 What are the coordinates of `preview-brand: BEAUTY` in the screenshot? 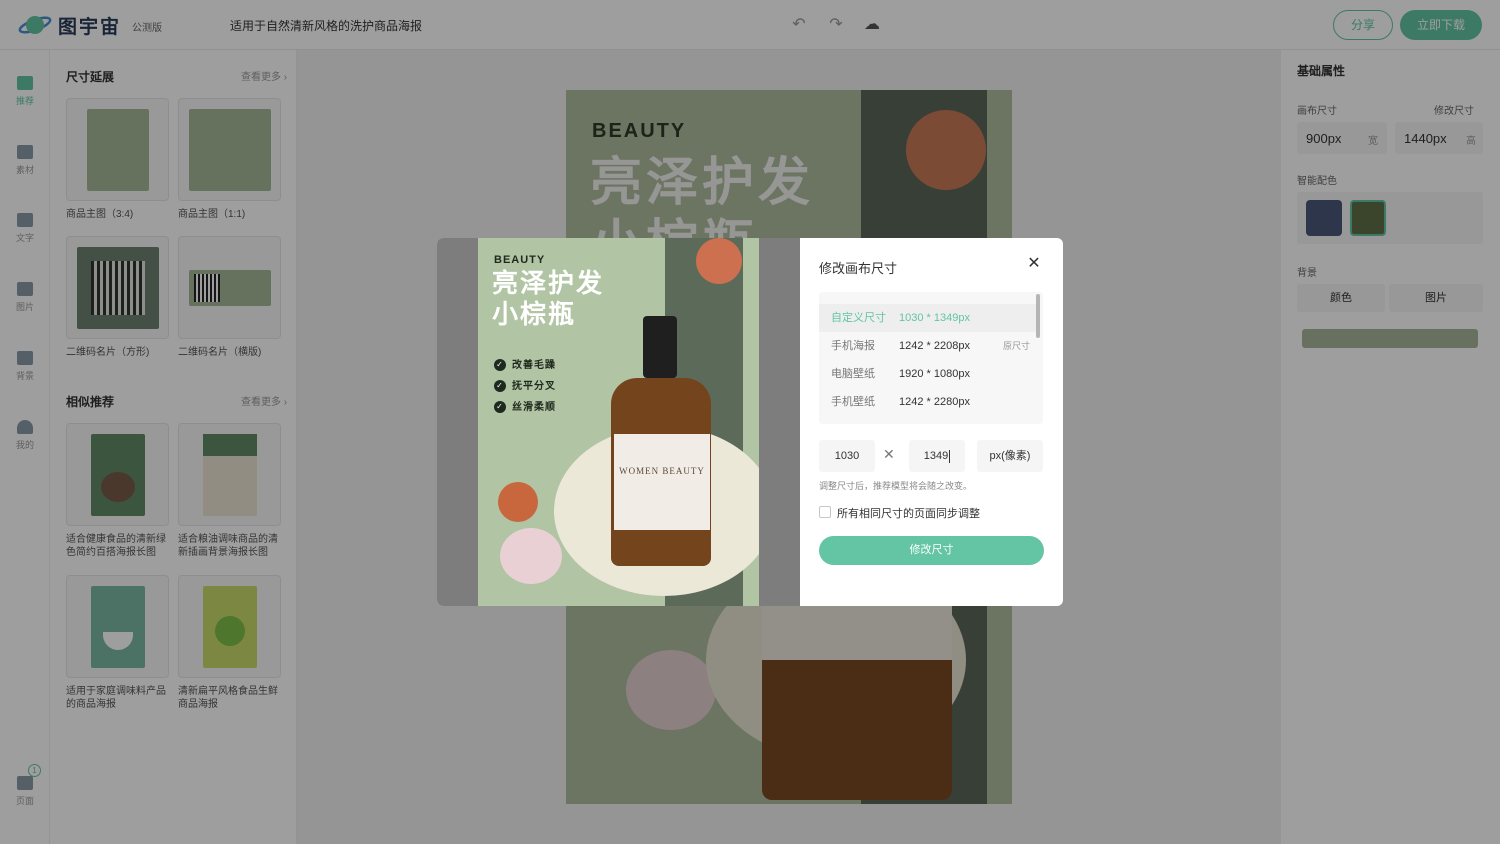 It's located at (520, 260).